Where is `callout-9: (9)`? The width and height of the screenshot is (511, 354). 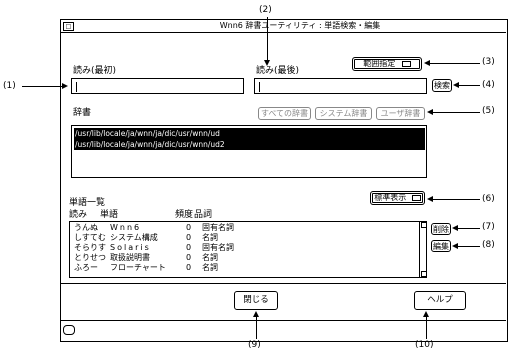
callout-9: (9) is located at coordinates (254, 345).